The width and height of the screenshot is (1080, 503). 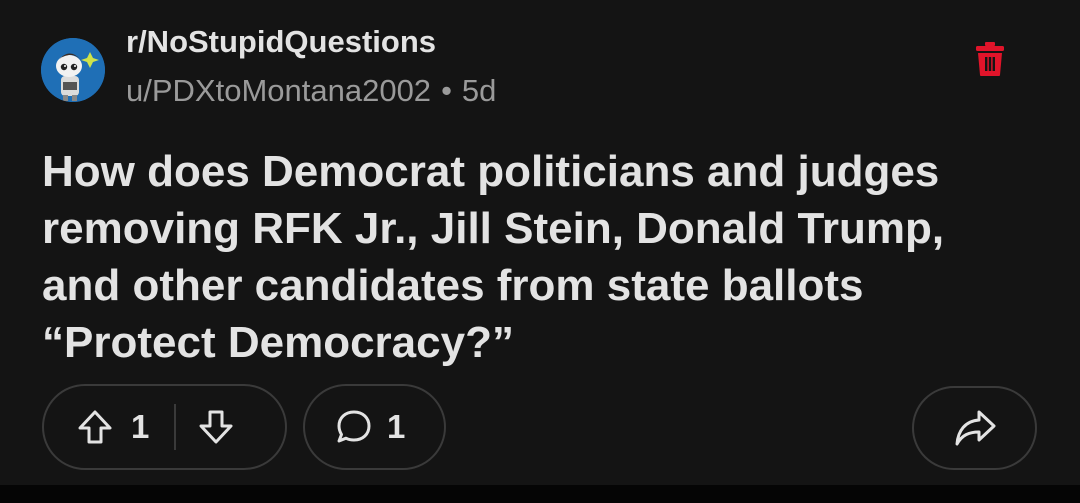 I want to click on trash-icon, so click(x=990, y=59).